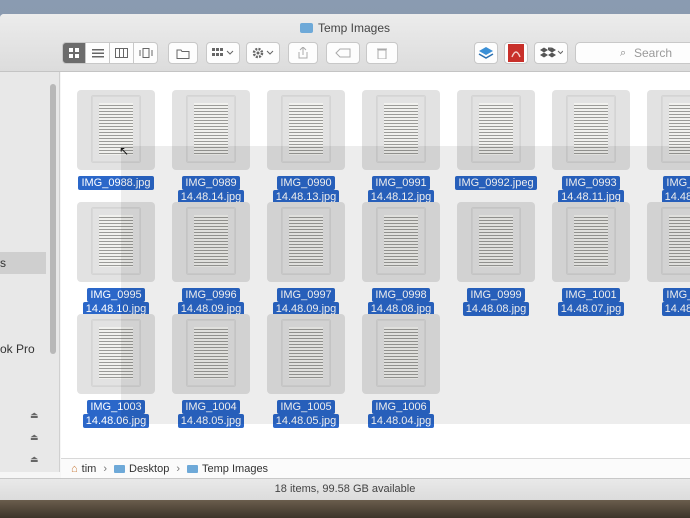 Image resolution: width=690 pixels, height=518 pixels. I want to click on column-view-icon, so click(121, 53).